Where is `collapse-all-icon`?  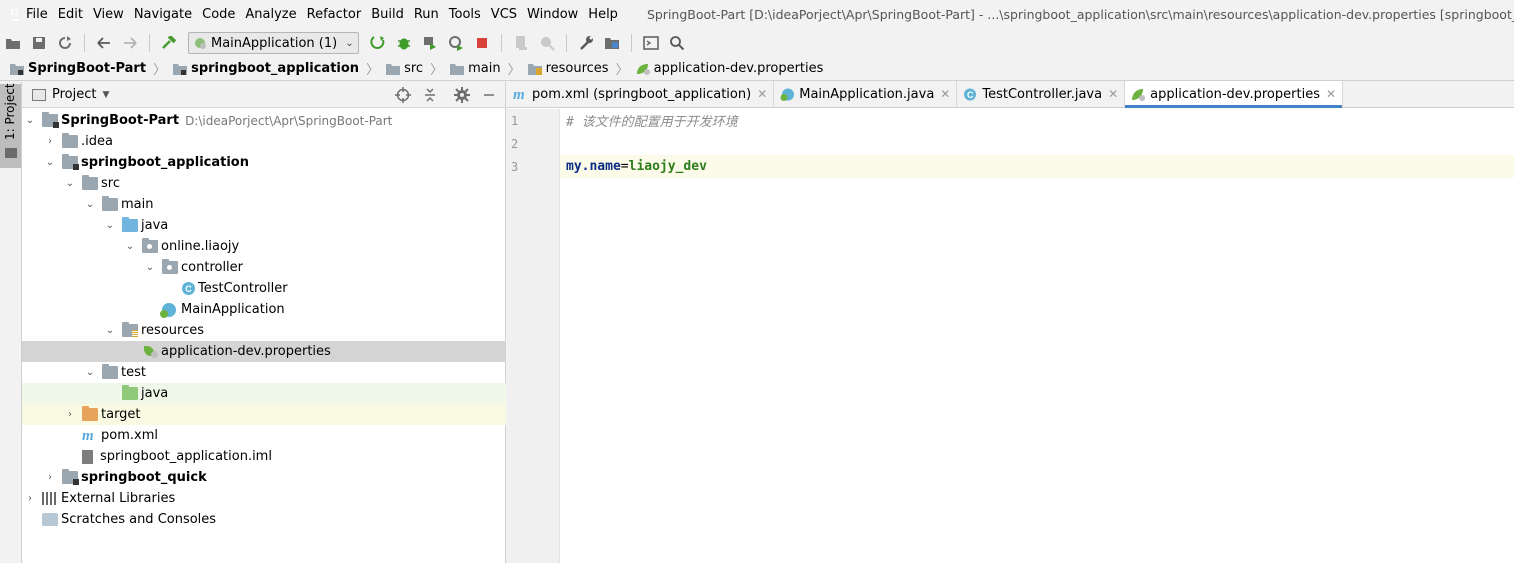
collapse-all-icon is located at coordinates (430, 95).